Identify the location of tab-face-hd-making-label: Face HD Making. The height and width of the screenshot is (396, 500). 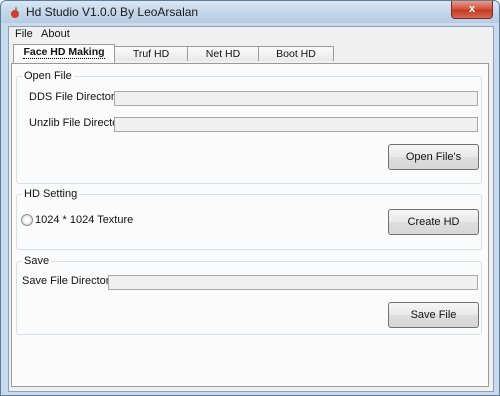
(64, 52).